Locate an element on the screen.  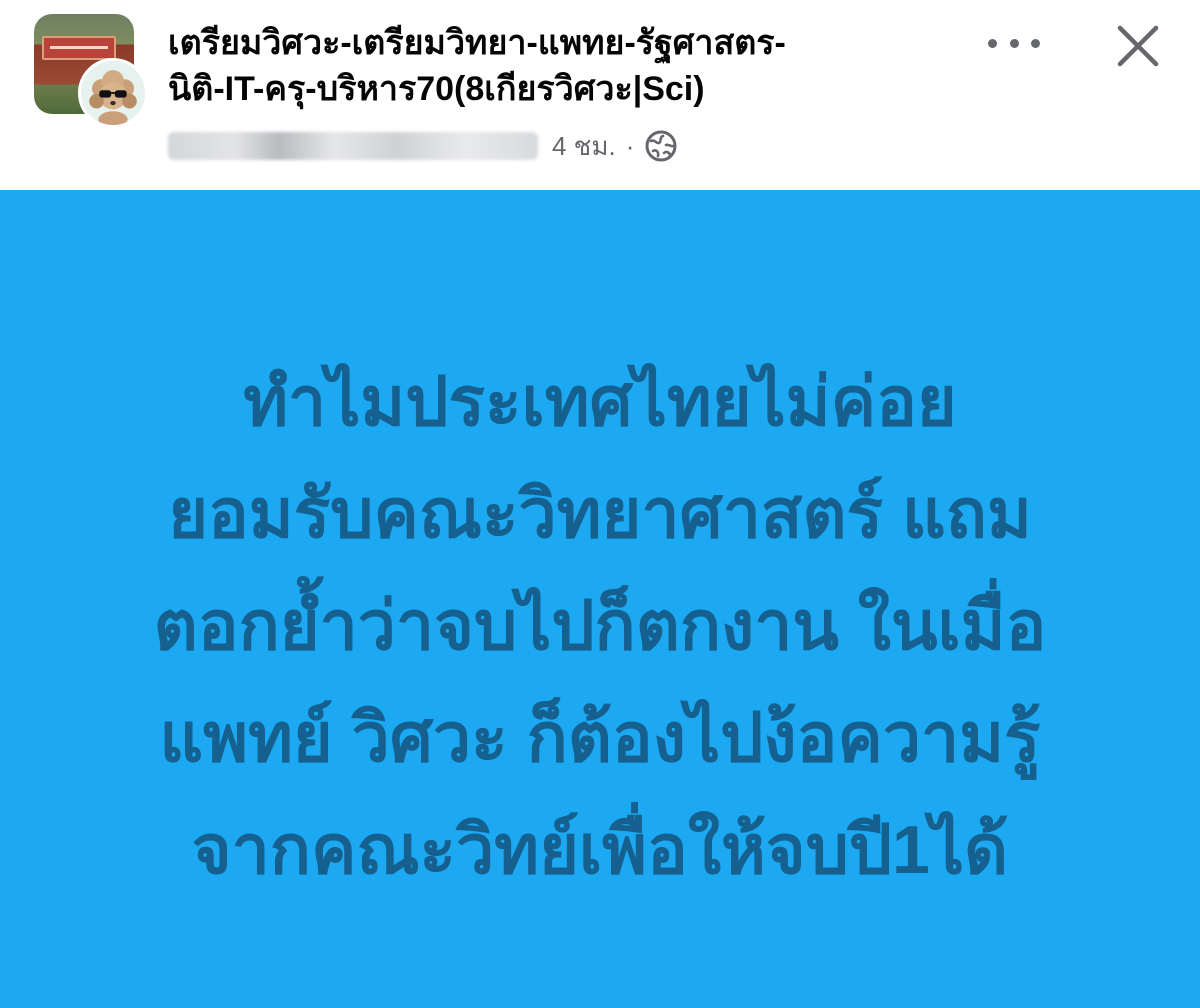
post-text-line: ตอกย้ำว่าจบไปก็ตกงาน ในเมื่อ is located at coordinates (600, 626).